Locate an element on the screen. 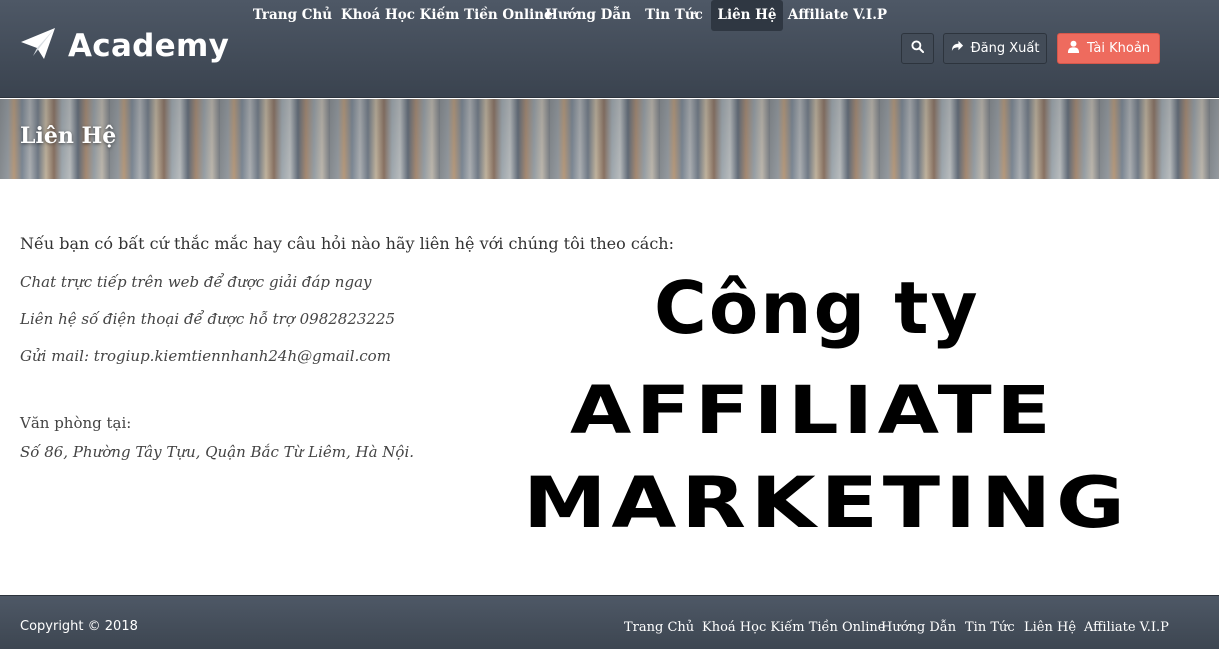 This screenshot has width=1219, height=649. share-arrow-icon is located at coordinates (957, 48).